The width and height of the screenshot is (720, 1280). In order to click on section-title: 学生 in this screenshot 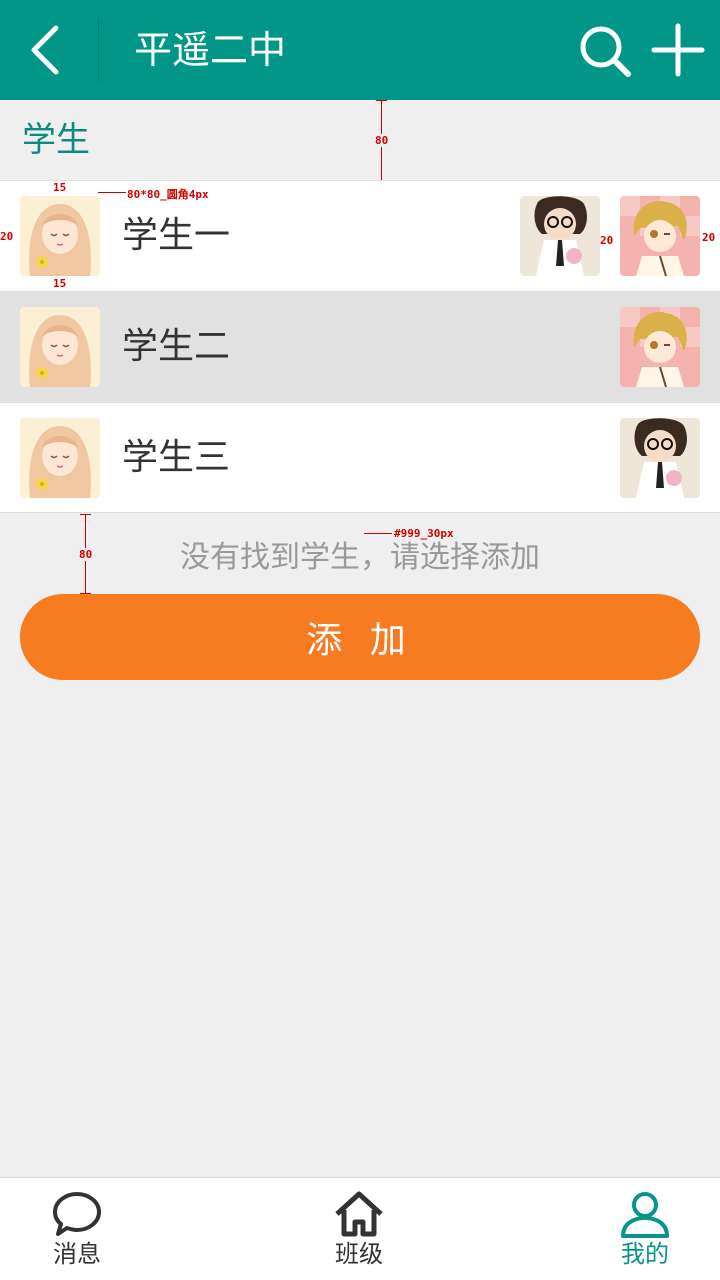, I will do `click(56, 140)`.